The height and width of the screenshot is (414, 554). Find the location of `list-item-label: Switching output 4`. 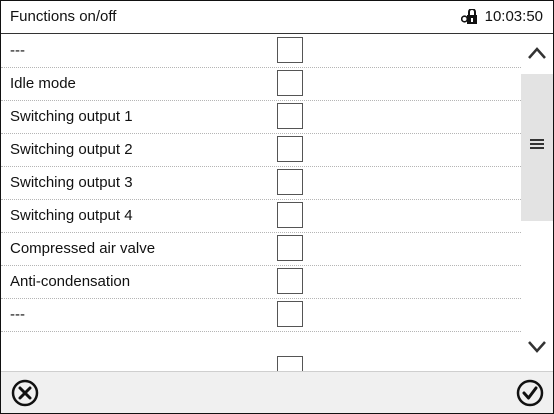

list-item-label: Switching output 4 is located at coordinates (71, 215).